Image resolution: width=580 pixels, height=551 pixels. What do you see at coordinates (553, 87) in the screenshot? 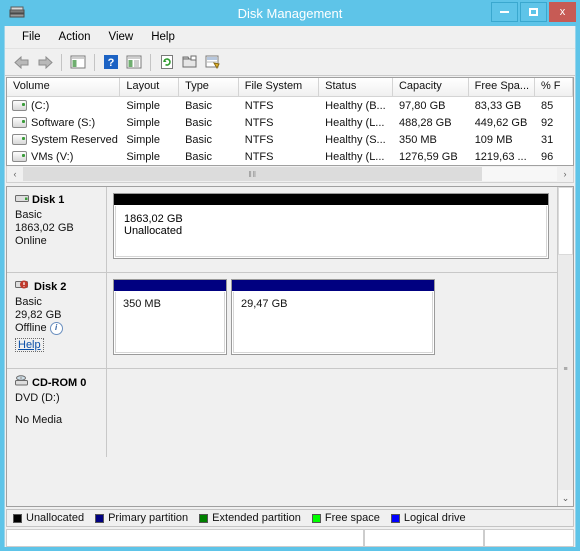
I see `column-header-percent-free: % F` at bounding box center [553, 87].